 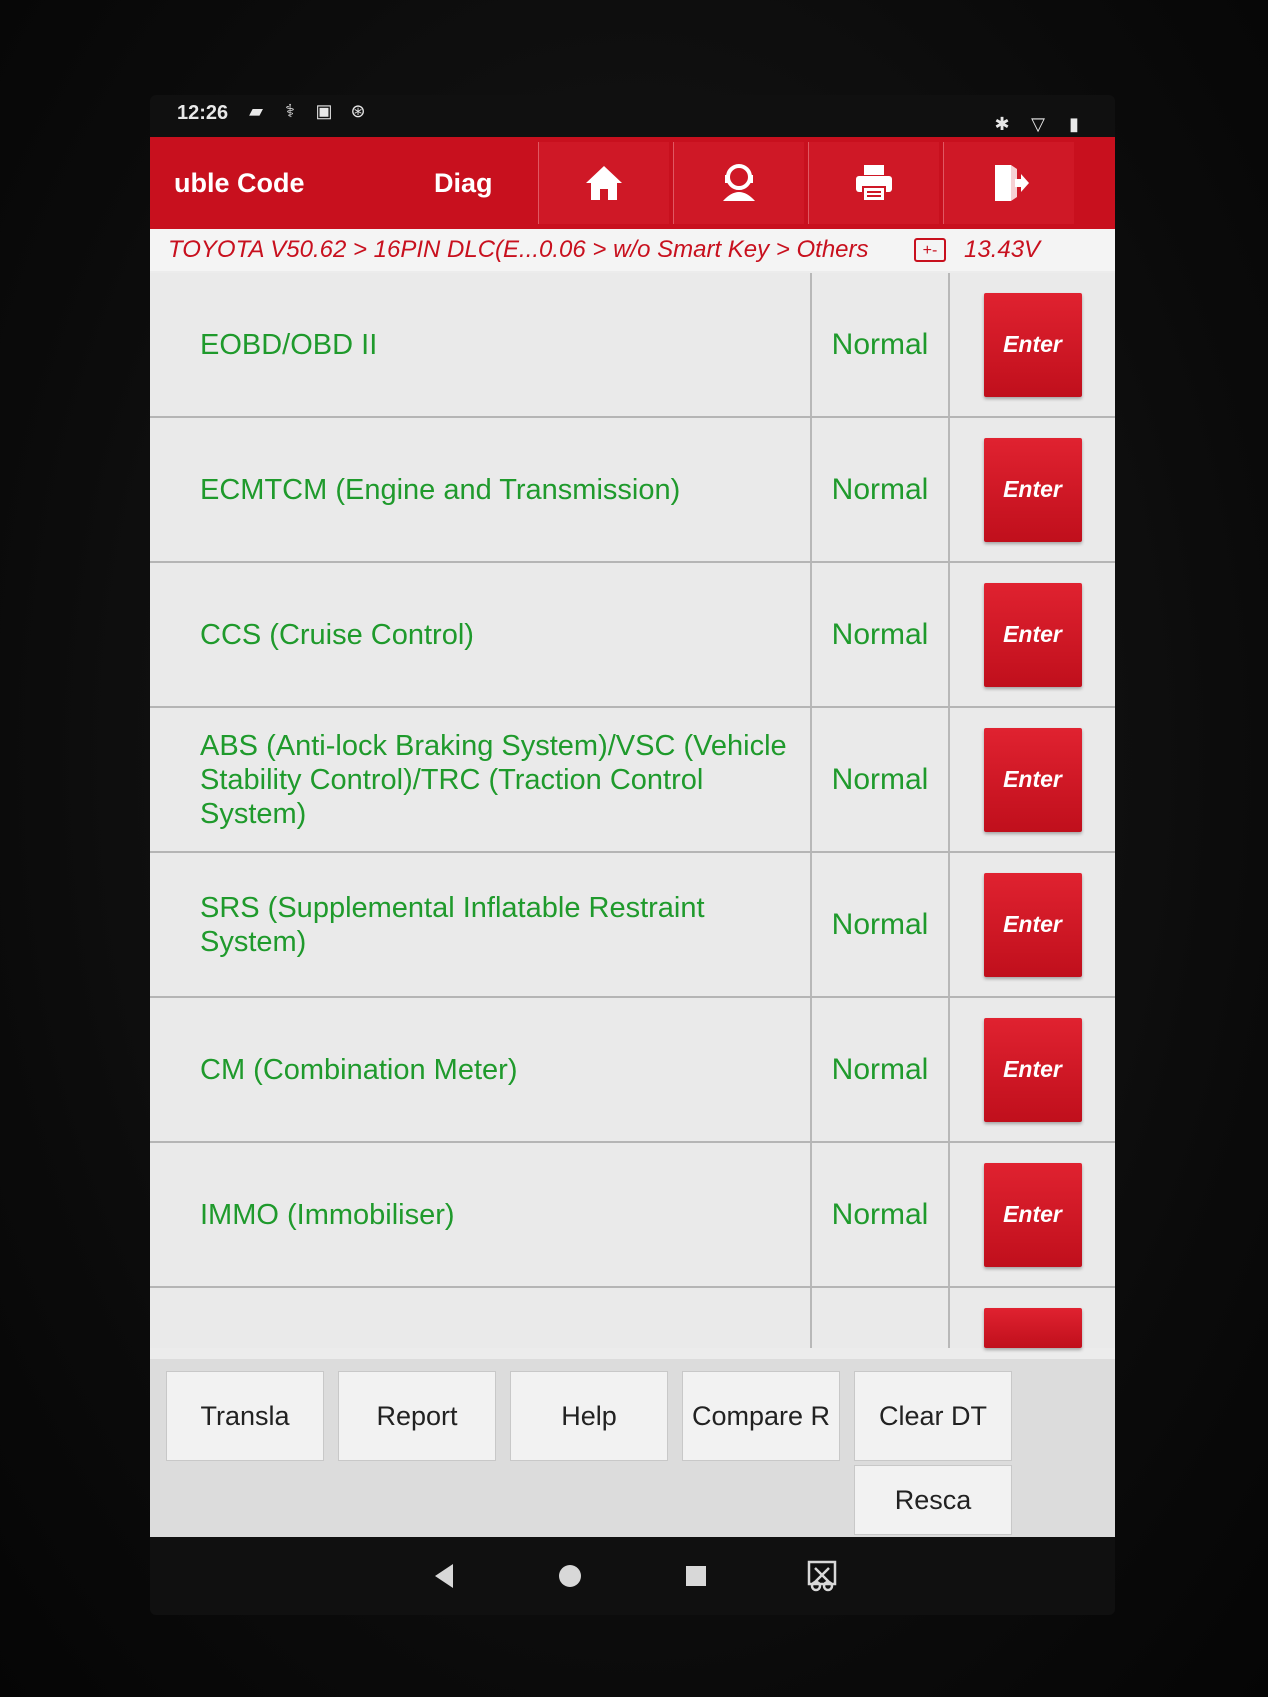 I want to click on home-button, so click(x=603, y=183).